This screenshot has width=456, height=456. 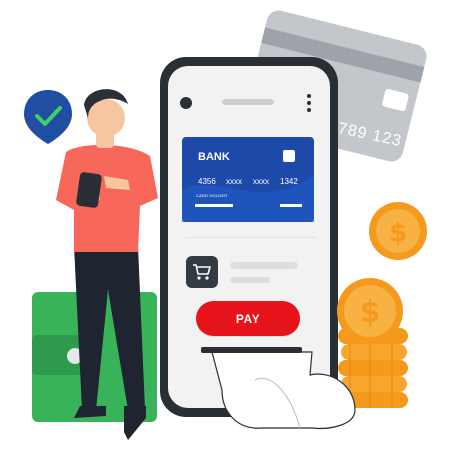 I want to click on shopping-cart-icon, so click(x=202, y=272).